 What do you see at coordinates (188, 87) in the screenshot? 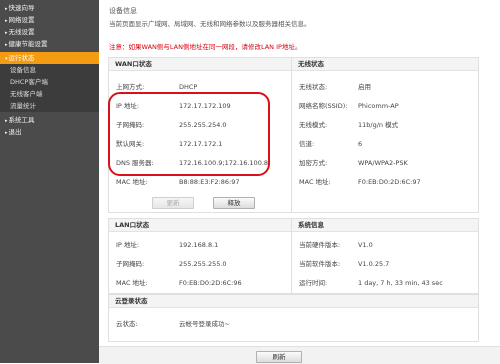
I see `wan-row-value: DHCP` at bounding box center [188, 87].